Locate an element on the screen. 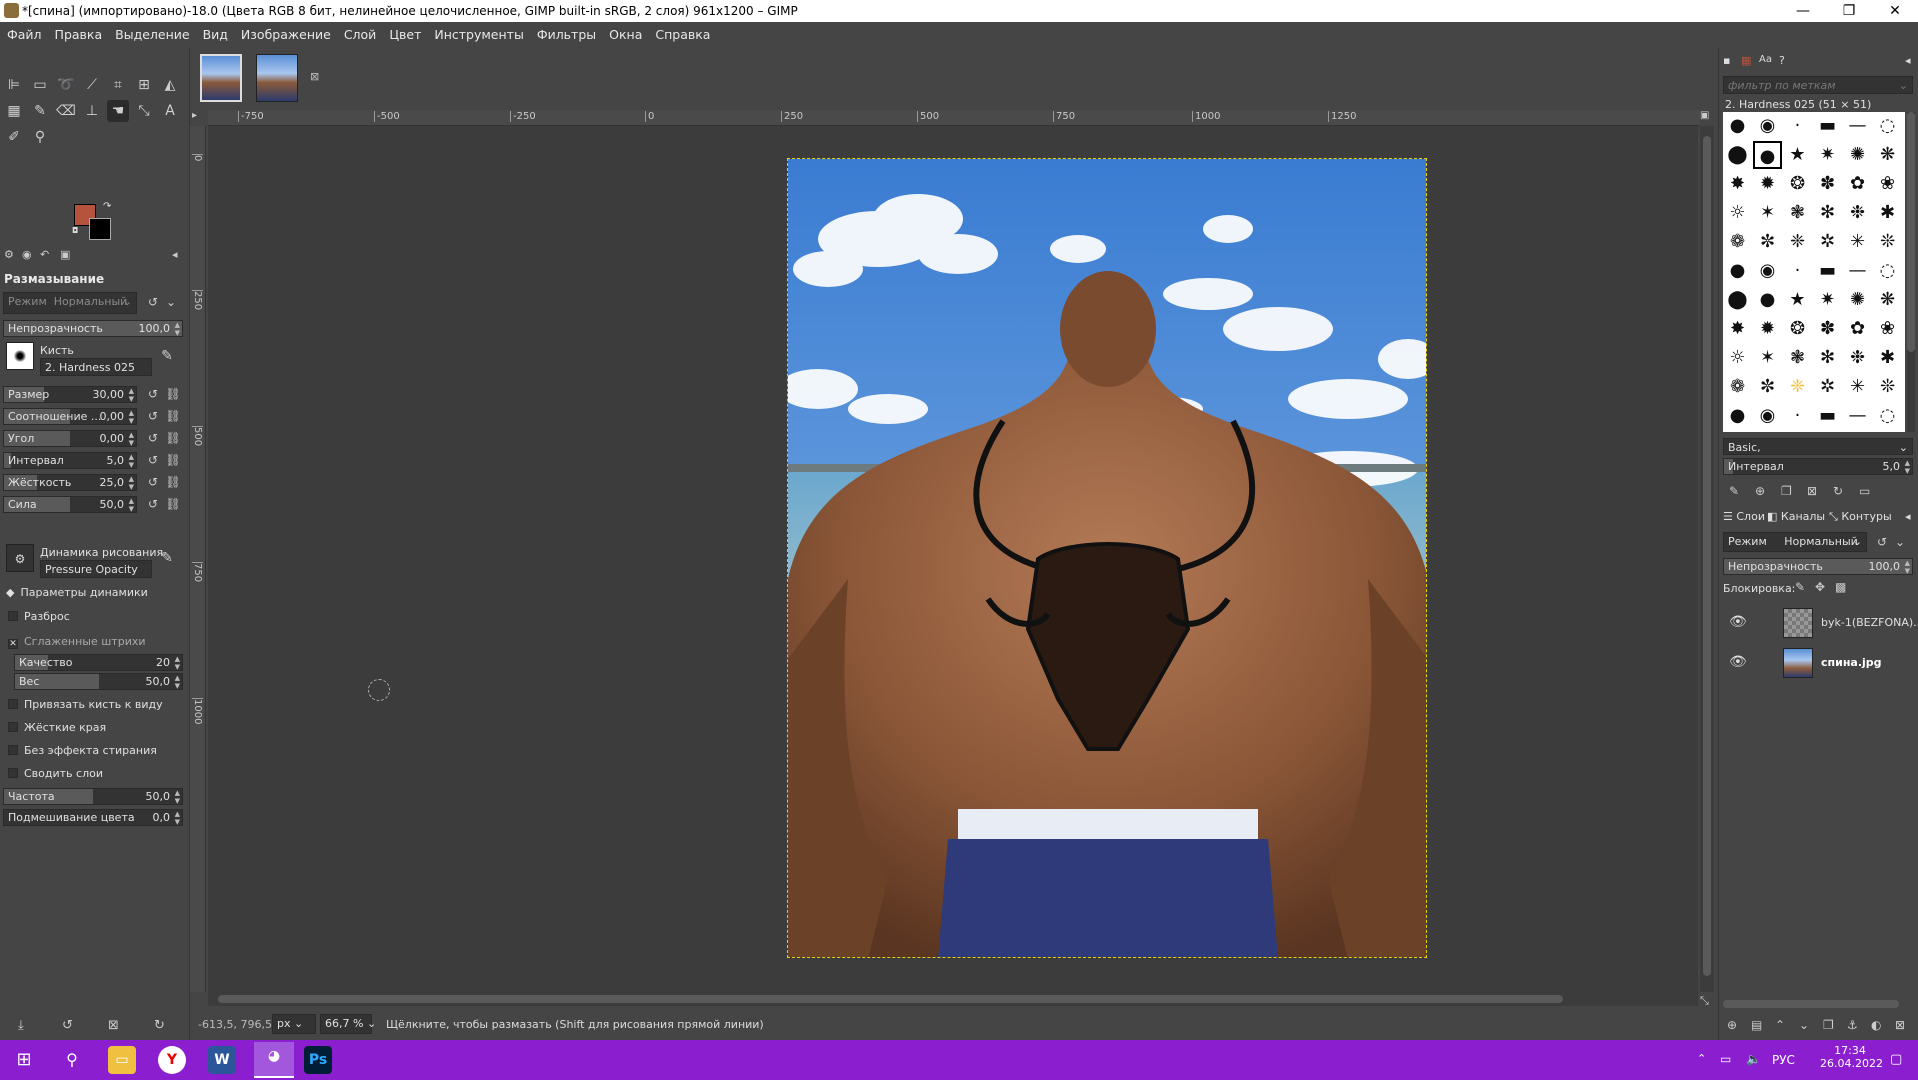 The height and width of the screenshot is (1080, 1918). brush-cell: ☼ is located at coordinates (1737, 358).